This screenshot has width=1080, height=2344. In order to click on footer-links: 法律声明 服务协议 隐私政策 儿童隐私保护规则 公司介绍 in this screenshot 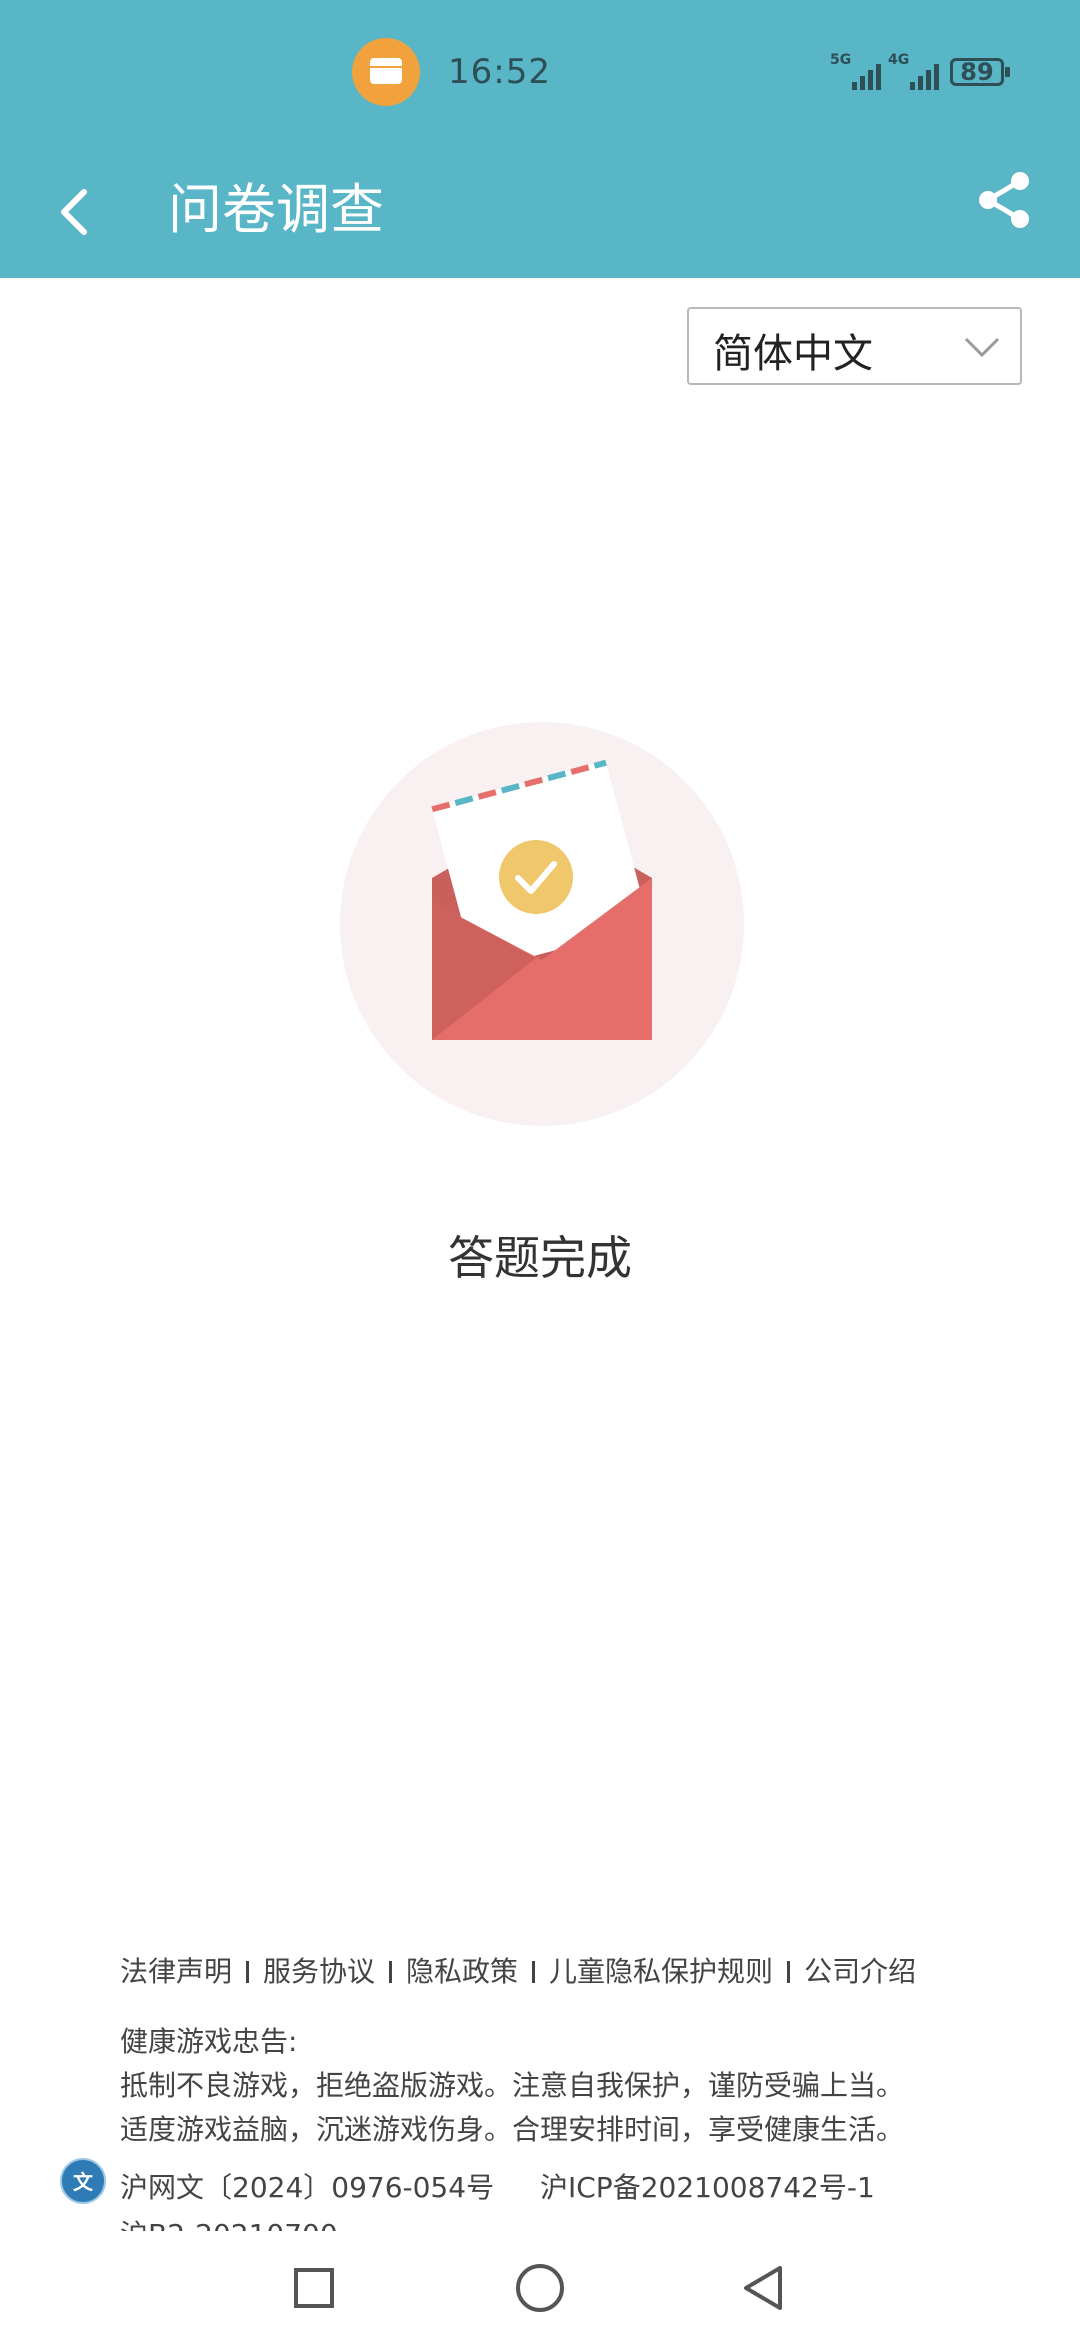, I will do `click(518, 1970)`.